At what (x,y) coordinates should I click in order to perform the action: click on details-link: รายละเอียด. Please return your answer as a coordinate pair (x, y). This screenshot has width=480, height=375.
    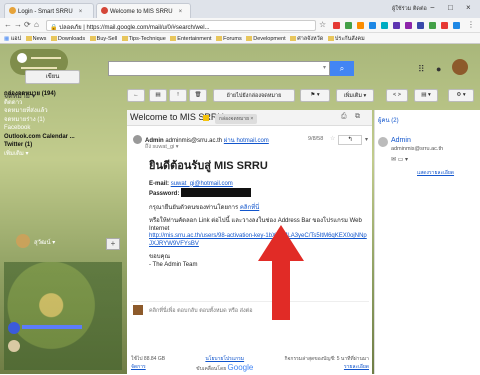
    Looking at the image, I should click on (326, 367).